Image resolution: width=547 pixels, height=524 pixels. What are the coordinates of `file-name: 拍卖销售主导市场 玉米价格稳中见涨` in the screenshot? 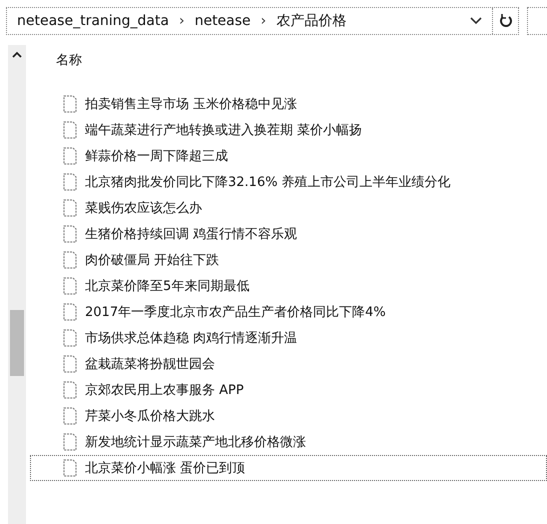 It's located at (191, 104).